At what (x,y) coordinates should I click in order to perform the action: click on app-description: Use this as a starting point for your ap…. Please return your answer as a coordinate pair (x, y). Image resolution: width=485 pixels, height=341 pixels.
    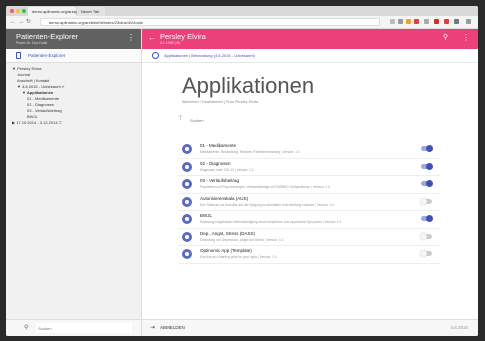
    Looking at the image, I should click on (238, 257).